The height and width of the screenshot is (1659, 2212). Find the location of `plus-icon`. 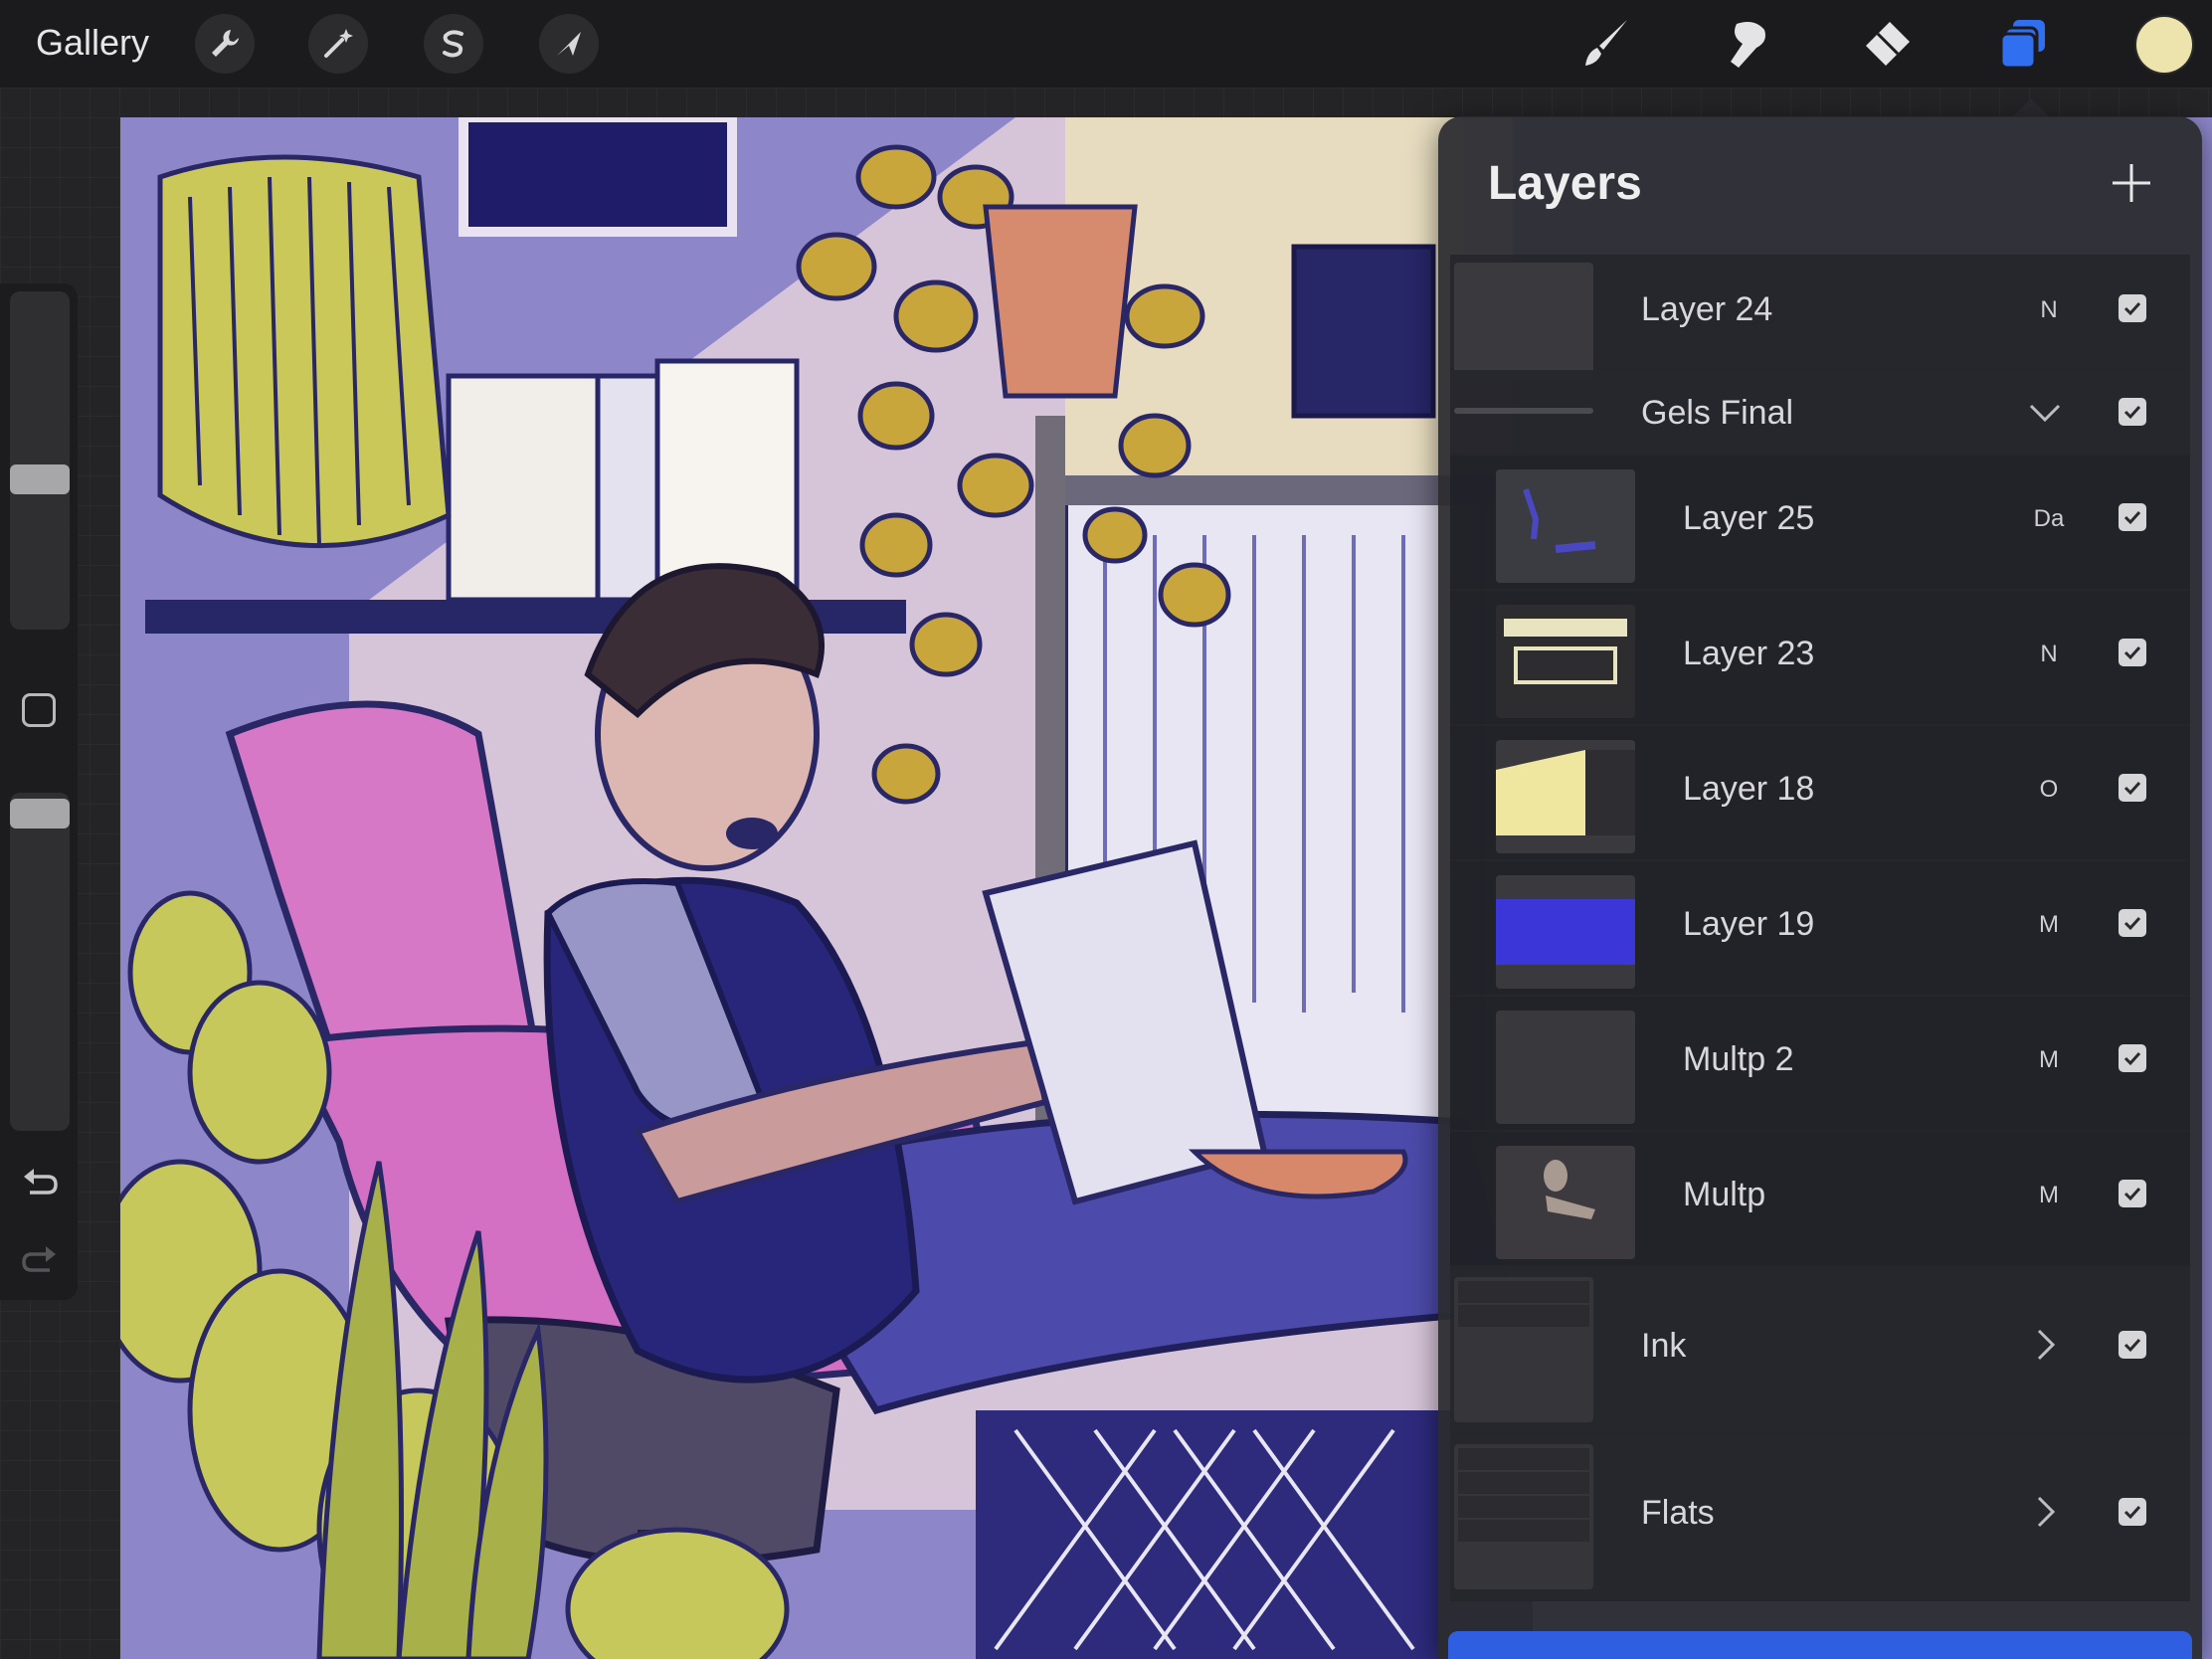

plus-icon is located at coordinates (2131, 183).